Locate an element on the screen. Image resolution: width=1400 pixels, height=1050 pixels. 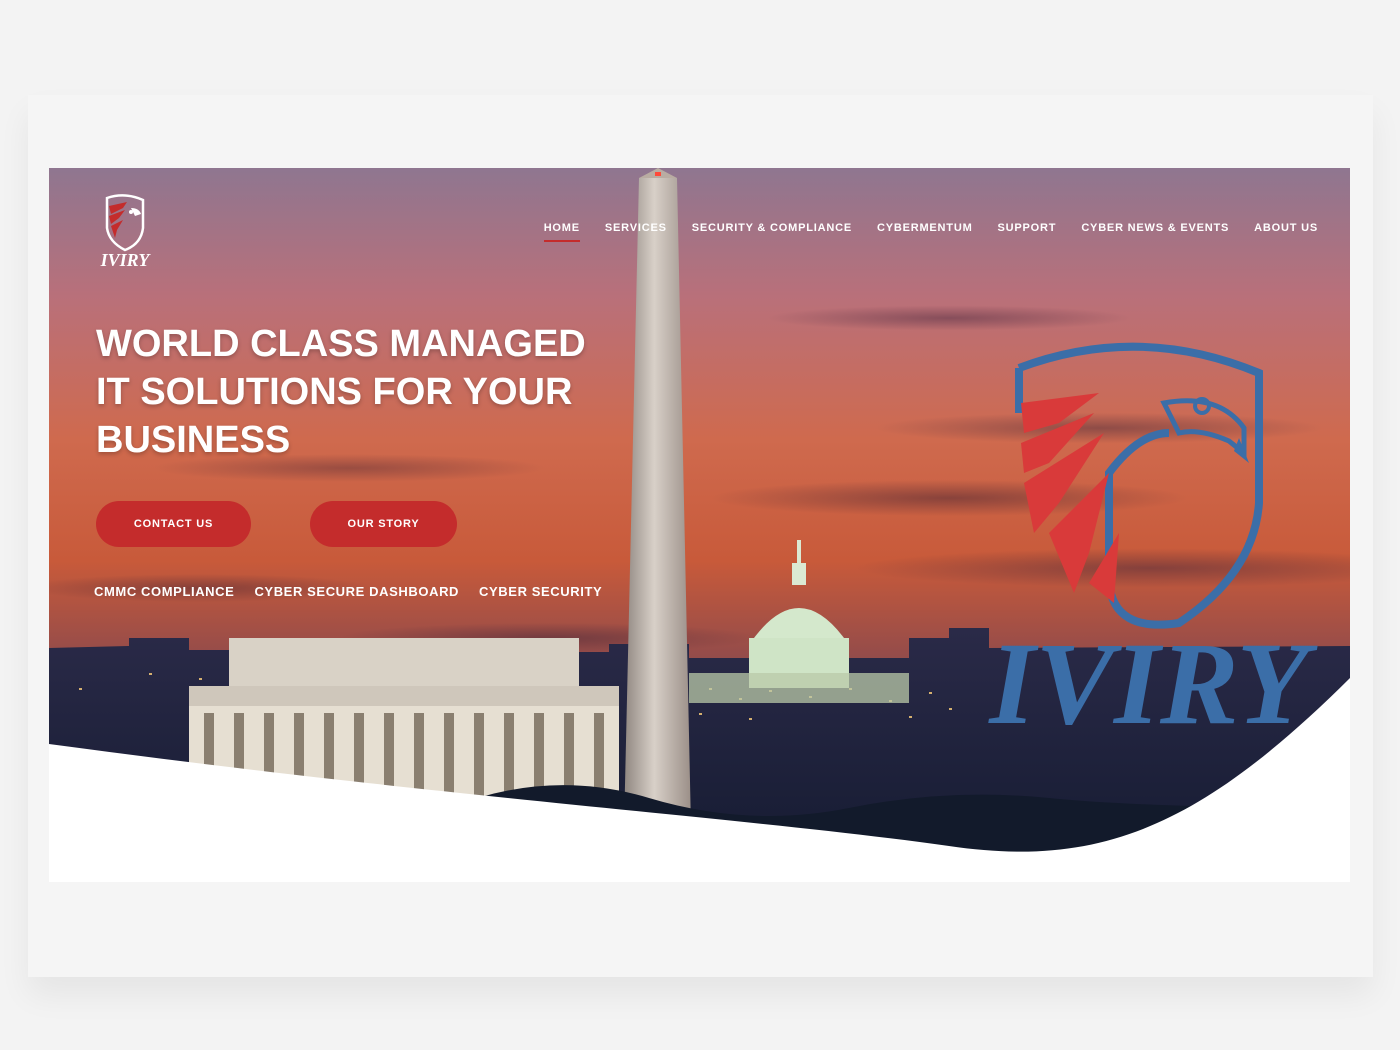
eagle-emblem: IVIRY is located at coordinates (1153, 545).